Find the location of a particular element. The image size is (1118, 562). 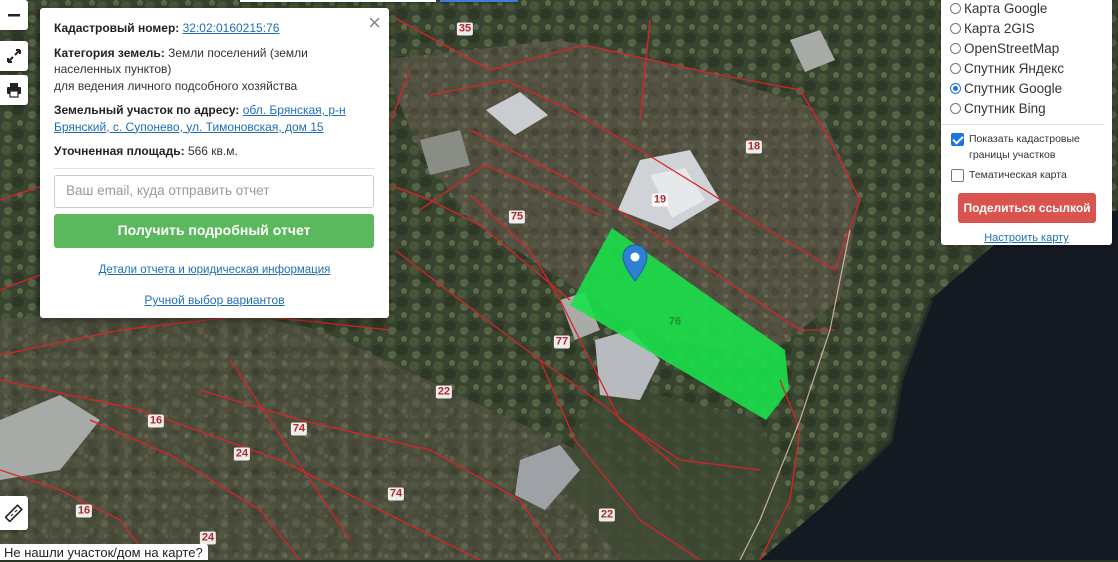

manual-selection-link: Ручной выбор вариантов is located at coordinates (214, 300).